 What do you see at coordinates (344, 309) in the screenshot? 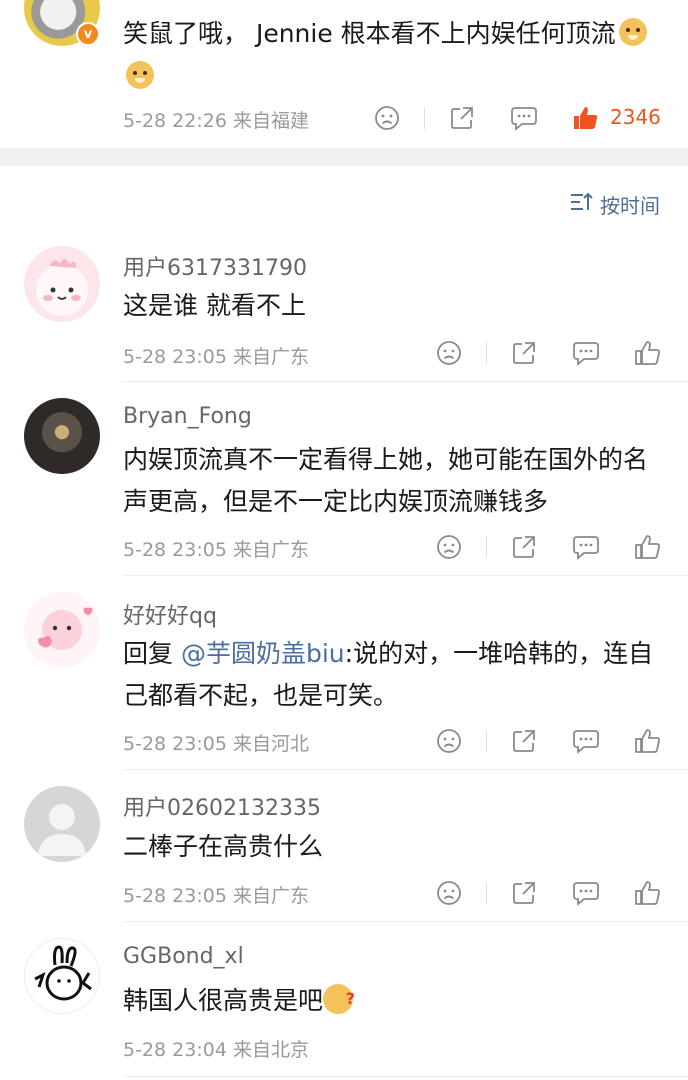
I see `comment-item: 用户6317331790 这是谁 就看不上 5-28 23:05 来自广东` at bounding box center [344, 309].